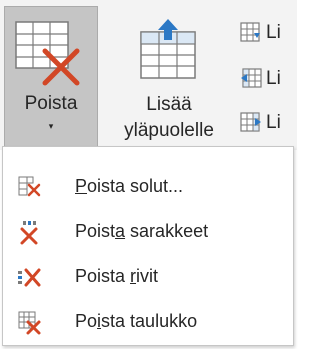 This screenshot has width=320, height=349. I want to click on insert-above-label-line2: yläpuolelle, so click(169, 130).